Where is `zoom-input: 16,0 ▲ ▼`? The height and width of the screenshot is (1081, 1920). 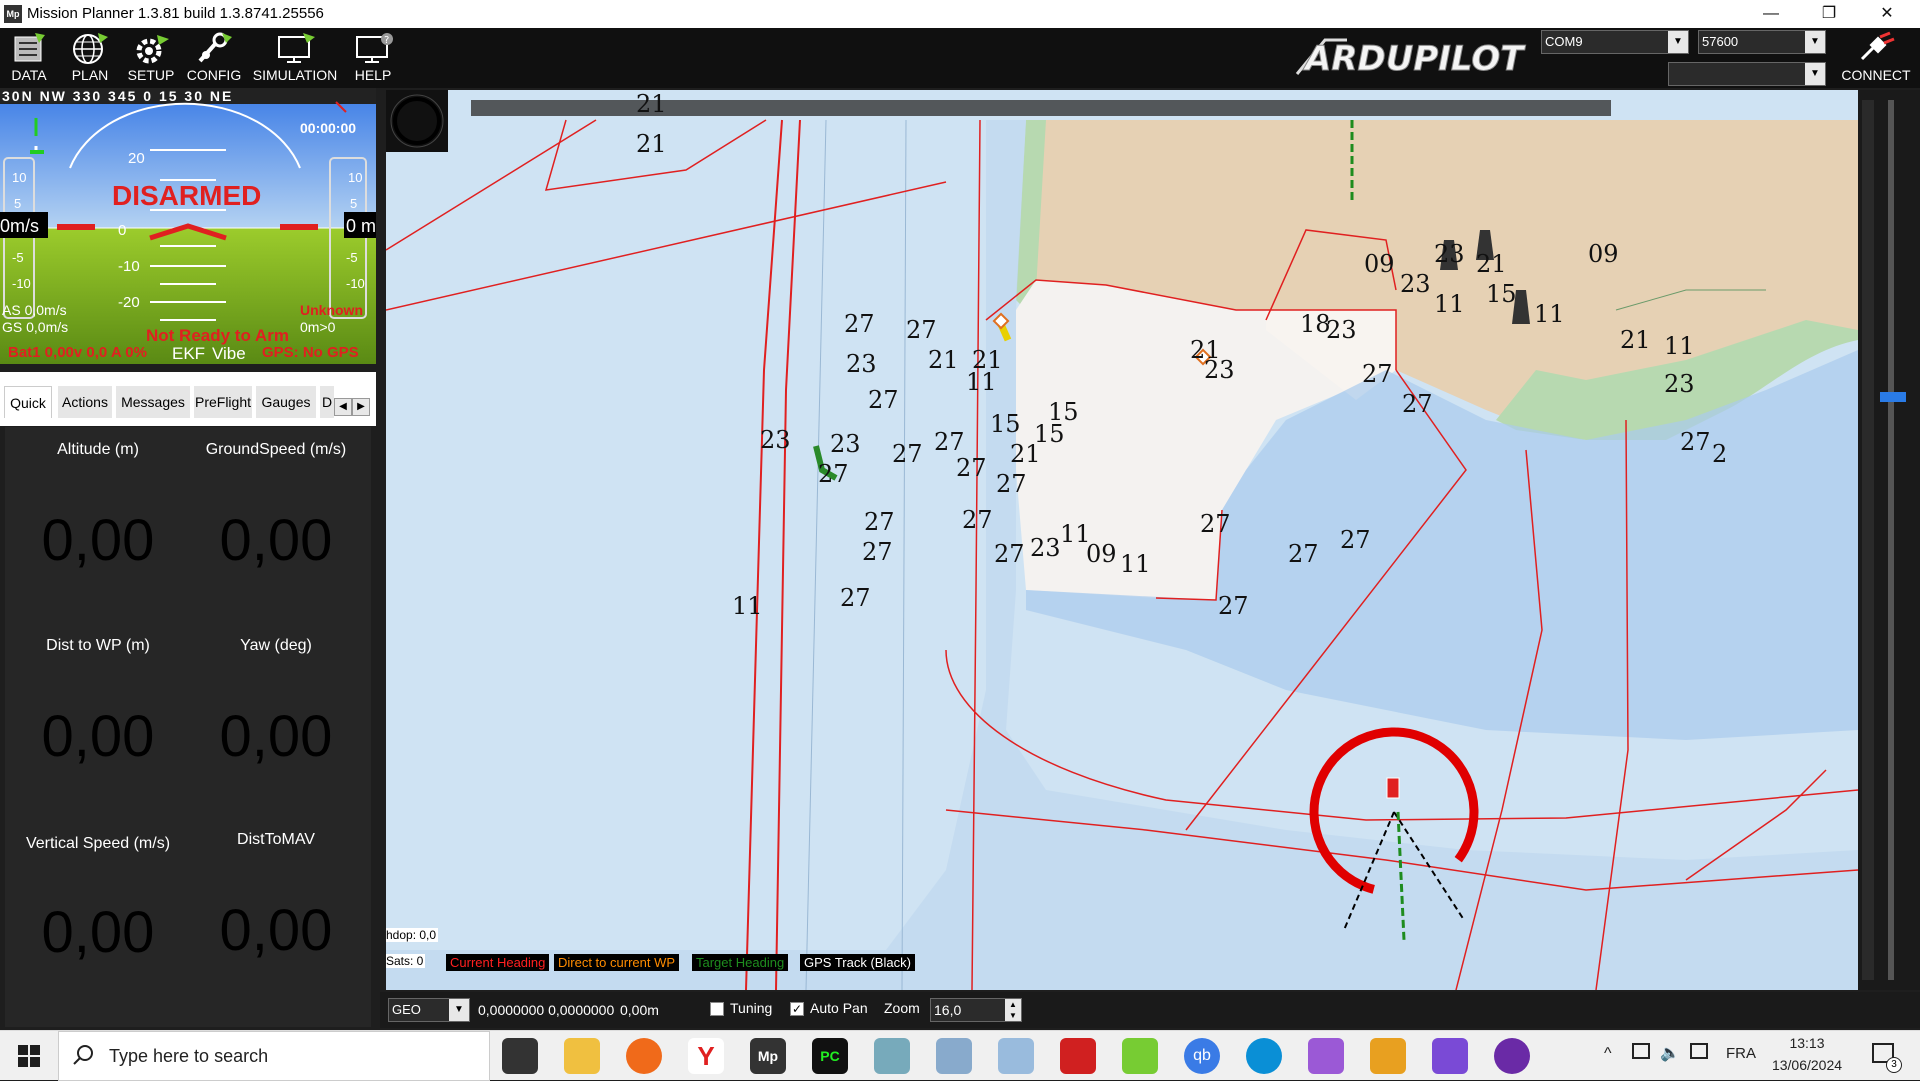 zoom-input: 16,0 ▲ ▼ is located at coordinates (976, 1010).